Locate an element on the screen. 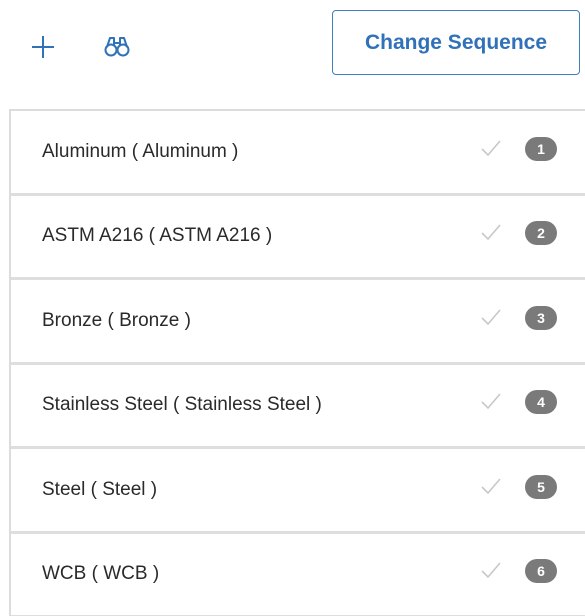 The width and height of the screenshot is (585, 616). list-item: Aluminum ( Aluminum ) 1 is located at coordinates (298, 153).